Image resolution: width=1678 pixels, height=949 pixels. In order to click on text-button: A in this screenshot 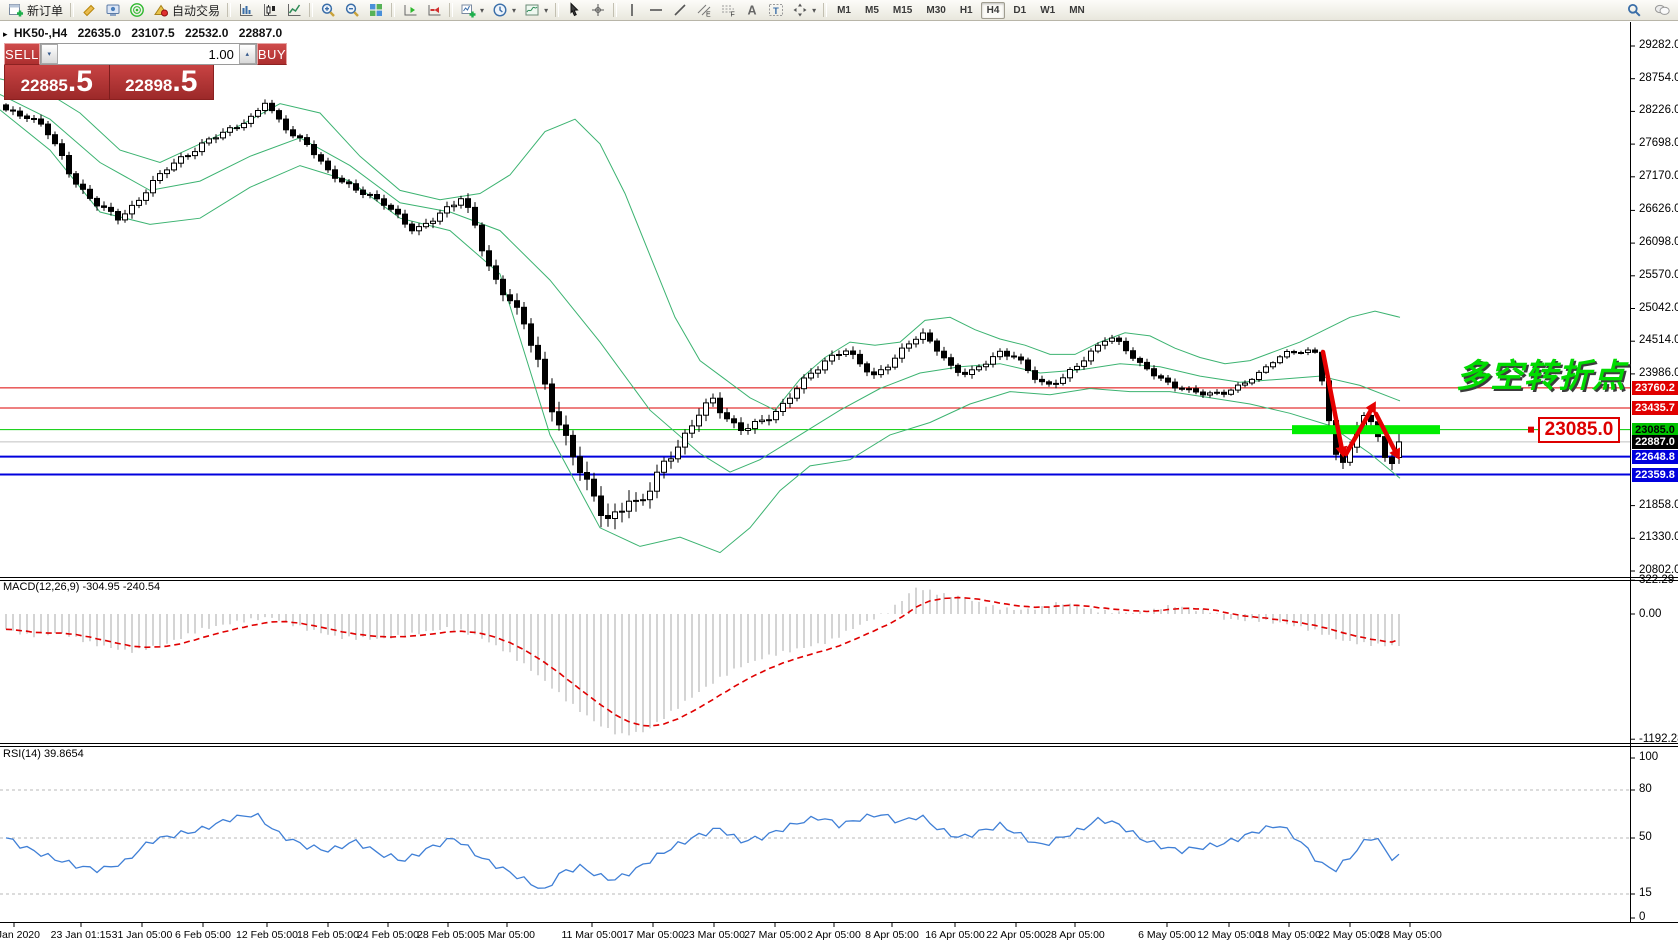, I will do `click(752, 10)`.